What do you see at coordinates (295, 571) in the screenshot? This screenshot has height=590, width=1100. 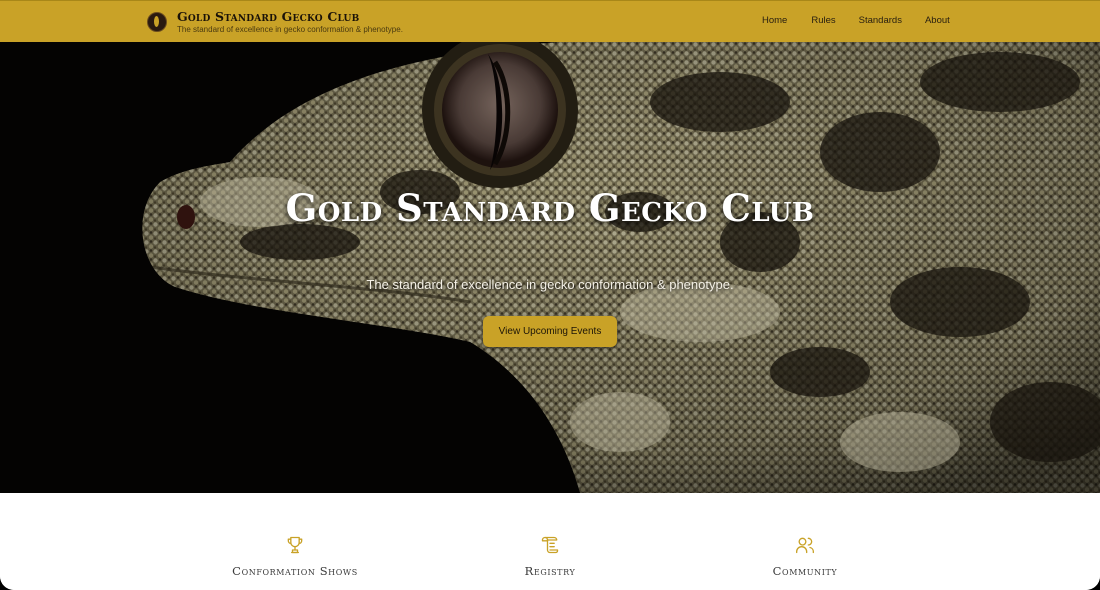 I see `feature-label: Conformation Shows` at bounding box center [295, 571].